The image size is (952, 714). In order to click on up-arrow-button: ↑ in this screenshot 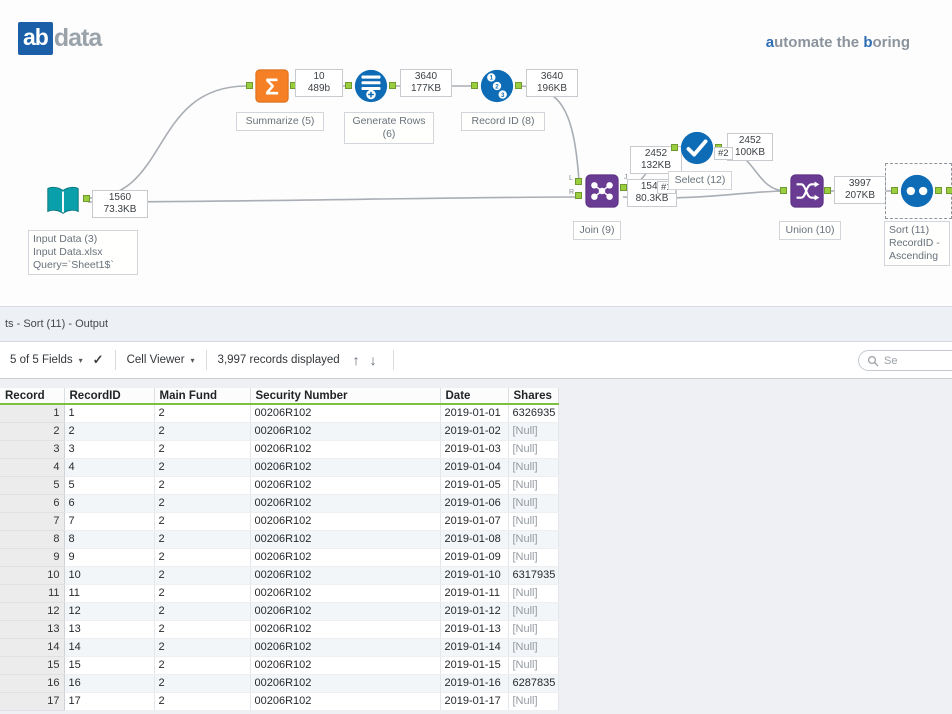, I will do `click(356, 360)`.